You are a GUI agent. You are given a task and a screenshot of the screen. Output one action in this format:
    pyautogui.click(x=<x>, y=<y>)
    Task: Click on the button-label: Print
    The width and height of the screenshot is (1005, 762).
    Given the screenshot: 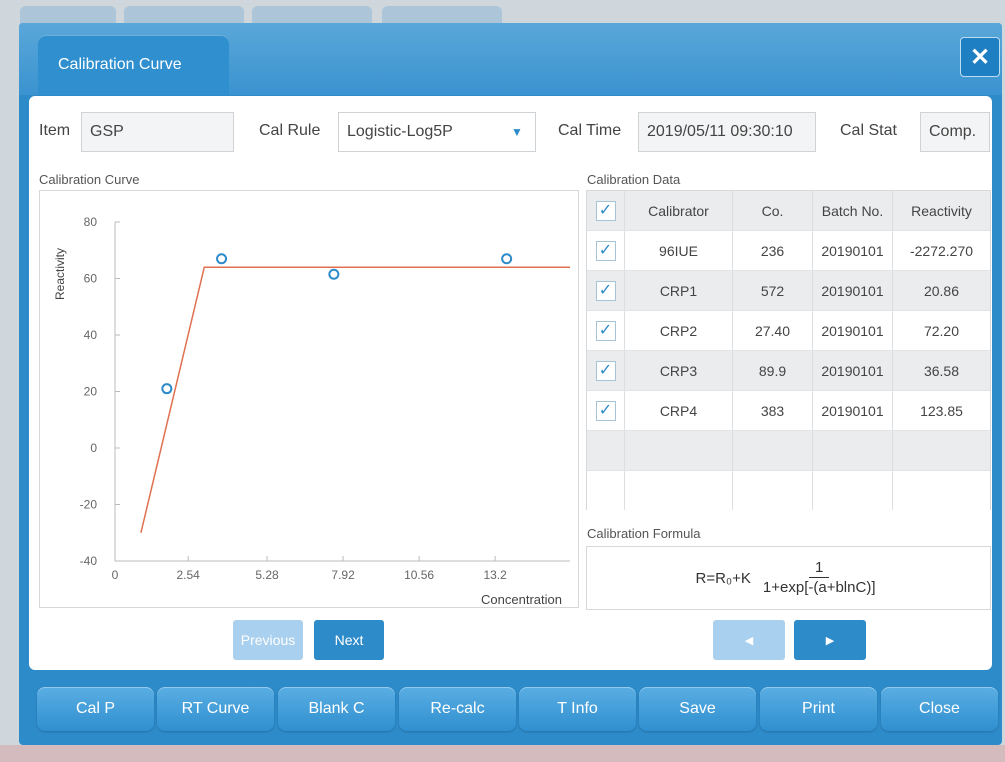 What is the action you would take?
    pyautogui.click(x=818, y=708)
    